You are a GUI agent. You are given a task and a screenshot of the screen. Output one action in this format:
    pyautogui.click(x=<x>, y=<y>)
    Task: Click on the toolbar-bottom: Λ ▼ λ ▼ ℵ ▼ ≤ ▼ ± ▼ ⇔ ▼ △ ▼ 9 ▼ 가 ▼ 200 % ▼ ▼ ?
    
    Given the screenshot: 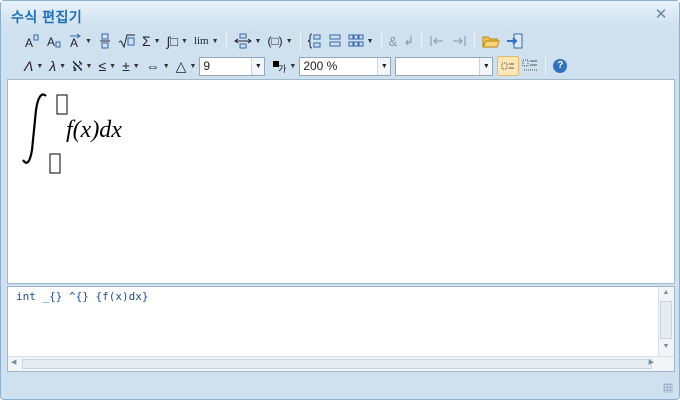 What is the action you would take?
    pyautogui.click(x=341, y=66)
    